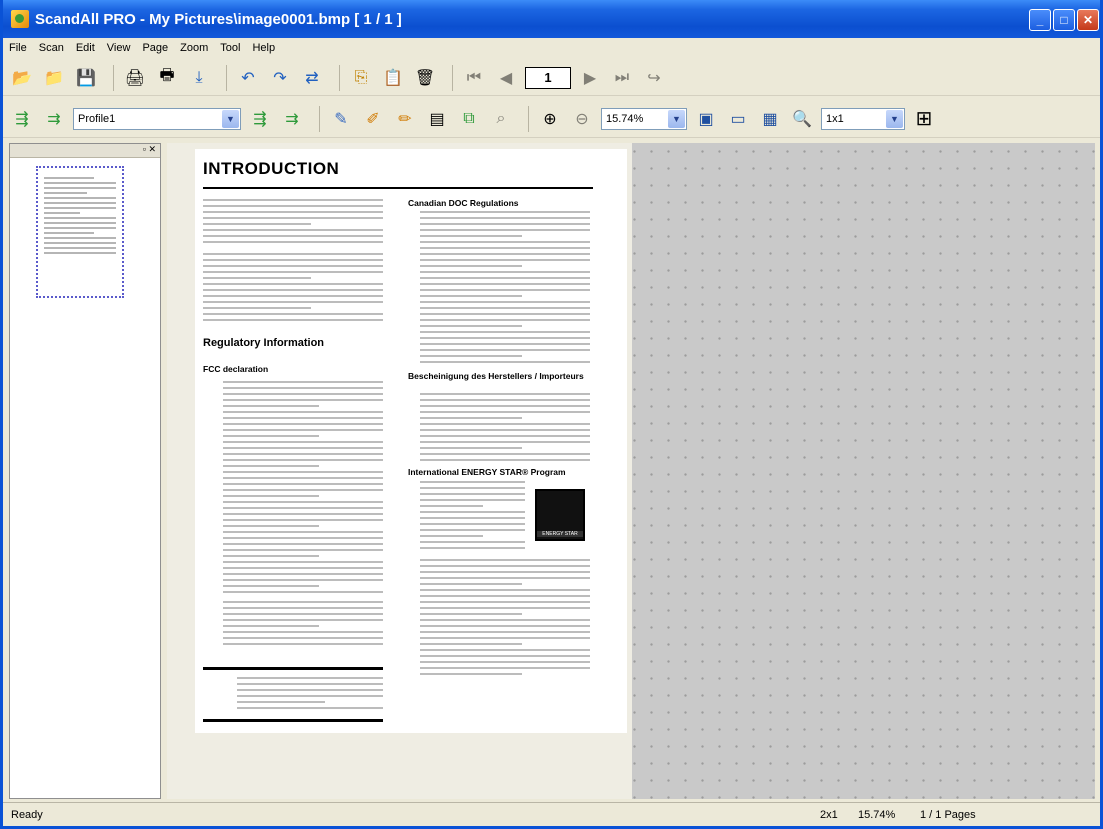 The image size is (1103, 829). What do you see at coordinates (706, 119) in the screenshot?
I see `fit-page-icon: ▣` at bounding box center [706, 119].